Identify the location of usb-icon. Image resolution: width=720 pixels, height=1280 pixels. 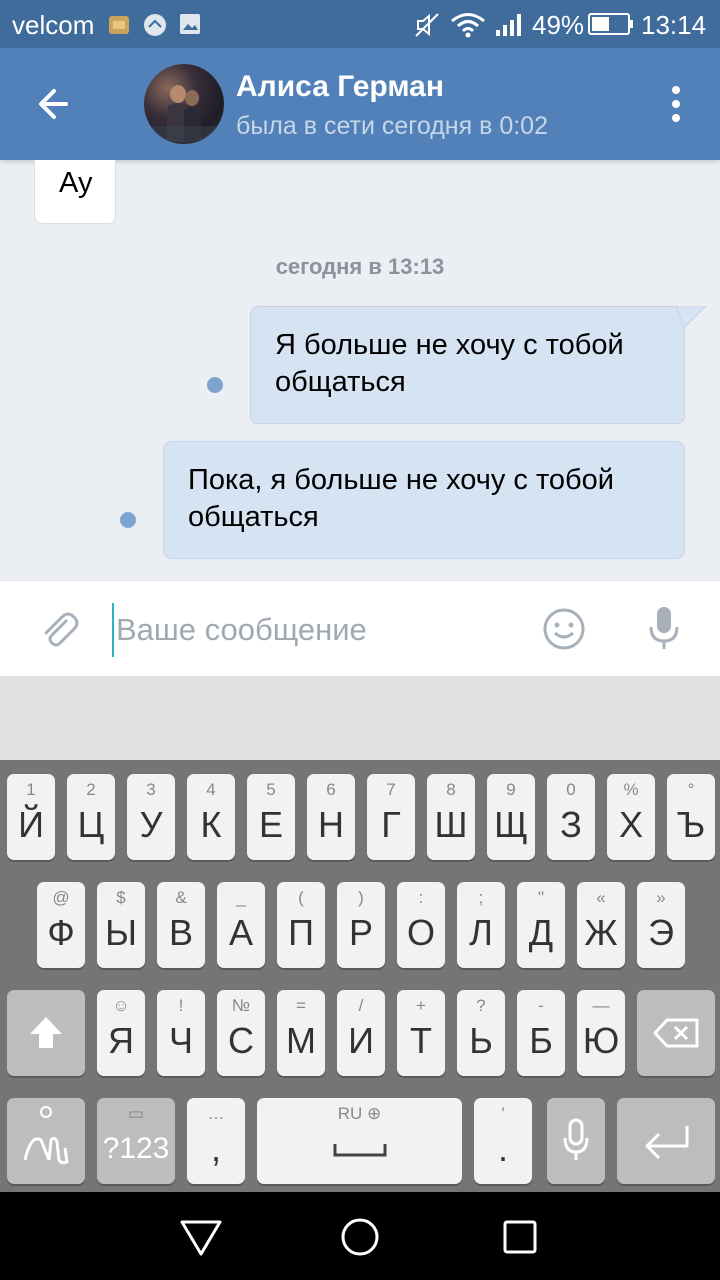
(155, 28).